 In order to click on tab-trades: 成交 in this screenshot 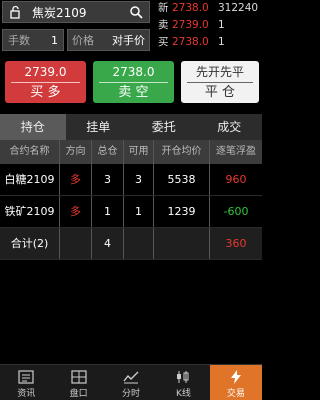, I will do `click(230, 127)`.